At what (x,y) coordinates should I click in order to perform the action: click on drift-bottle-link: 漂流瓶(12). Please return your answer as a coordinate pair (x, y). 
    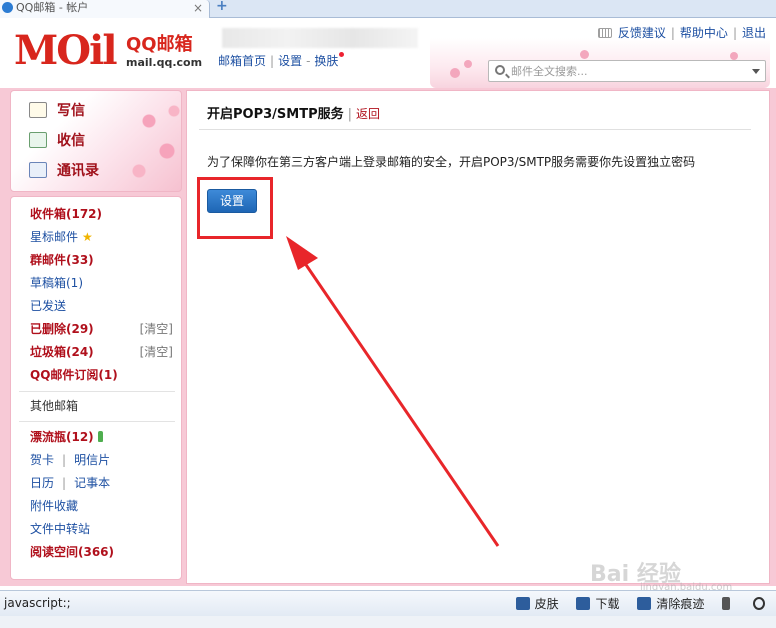
    Looking at the image, I should click on (66, 437).